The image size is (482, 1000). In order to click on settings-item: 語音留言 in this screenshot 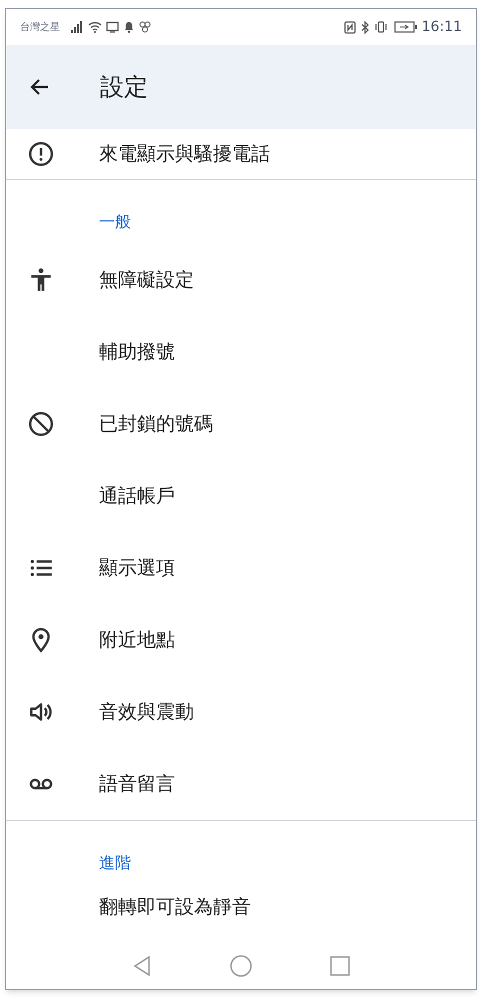, I will do `click(241, 784)`.